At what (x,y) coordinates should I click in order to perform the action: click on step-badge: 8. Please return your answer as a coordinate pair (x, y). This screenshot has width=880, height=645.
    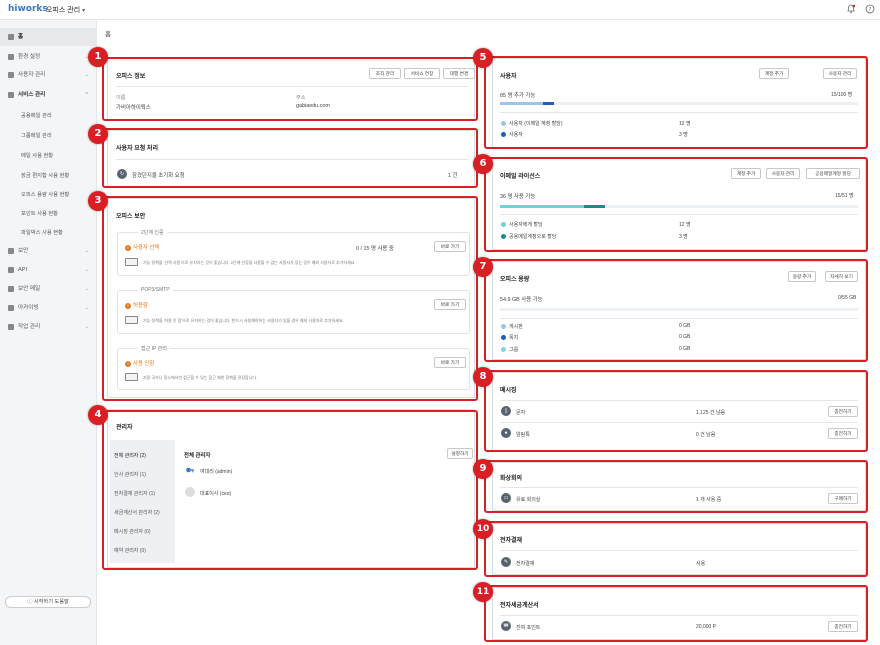
    Looking at the image, I should click on (483, 377).